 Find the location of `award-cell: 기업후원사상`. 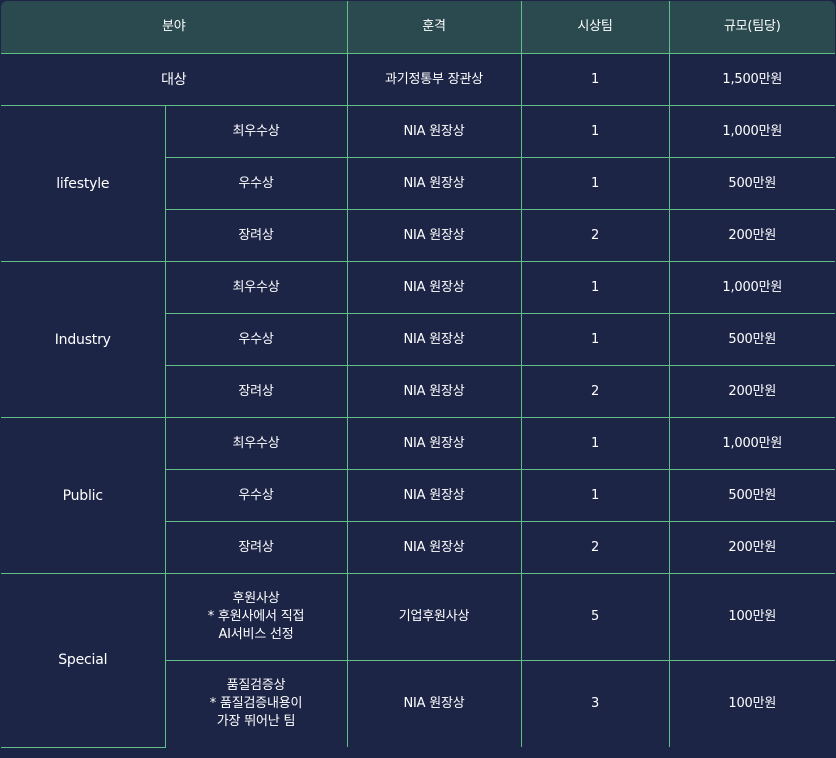

award-cell: 기업후원사상 is located at coordinates (434, 617).